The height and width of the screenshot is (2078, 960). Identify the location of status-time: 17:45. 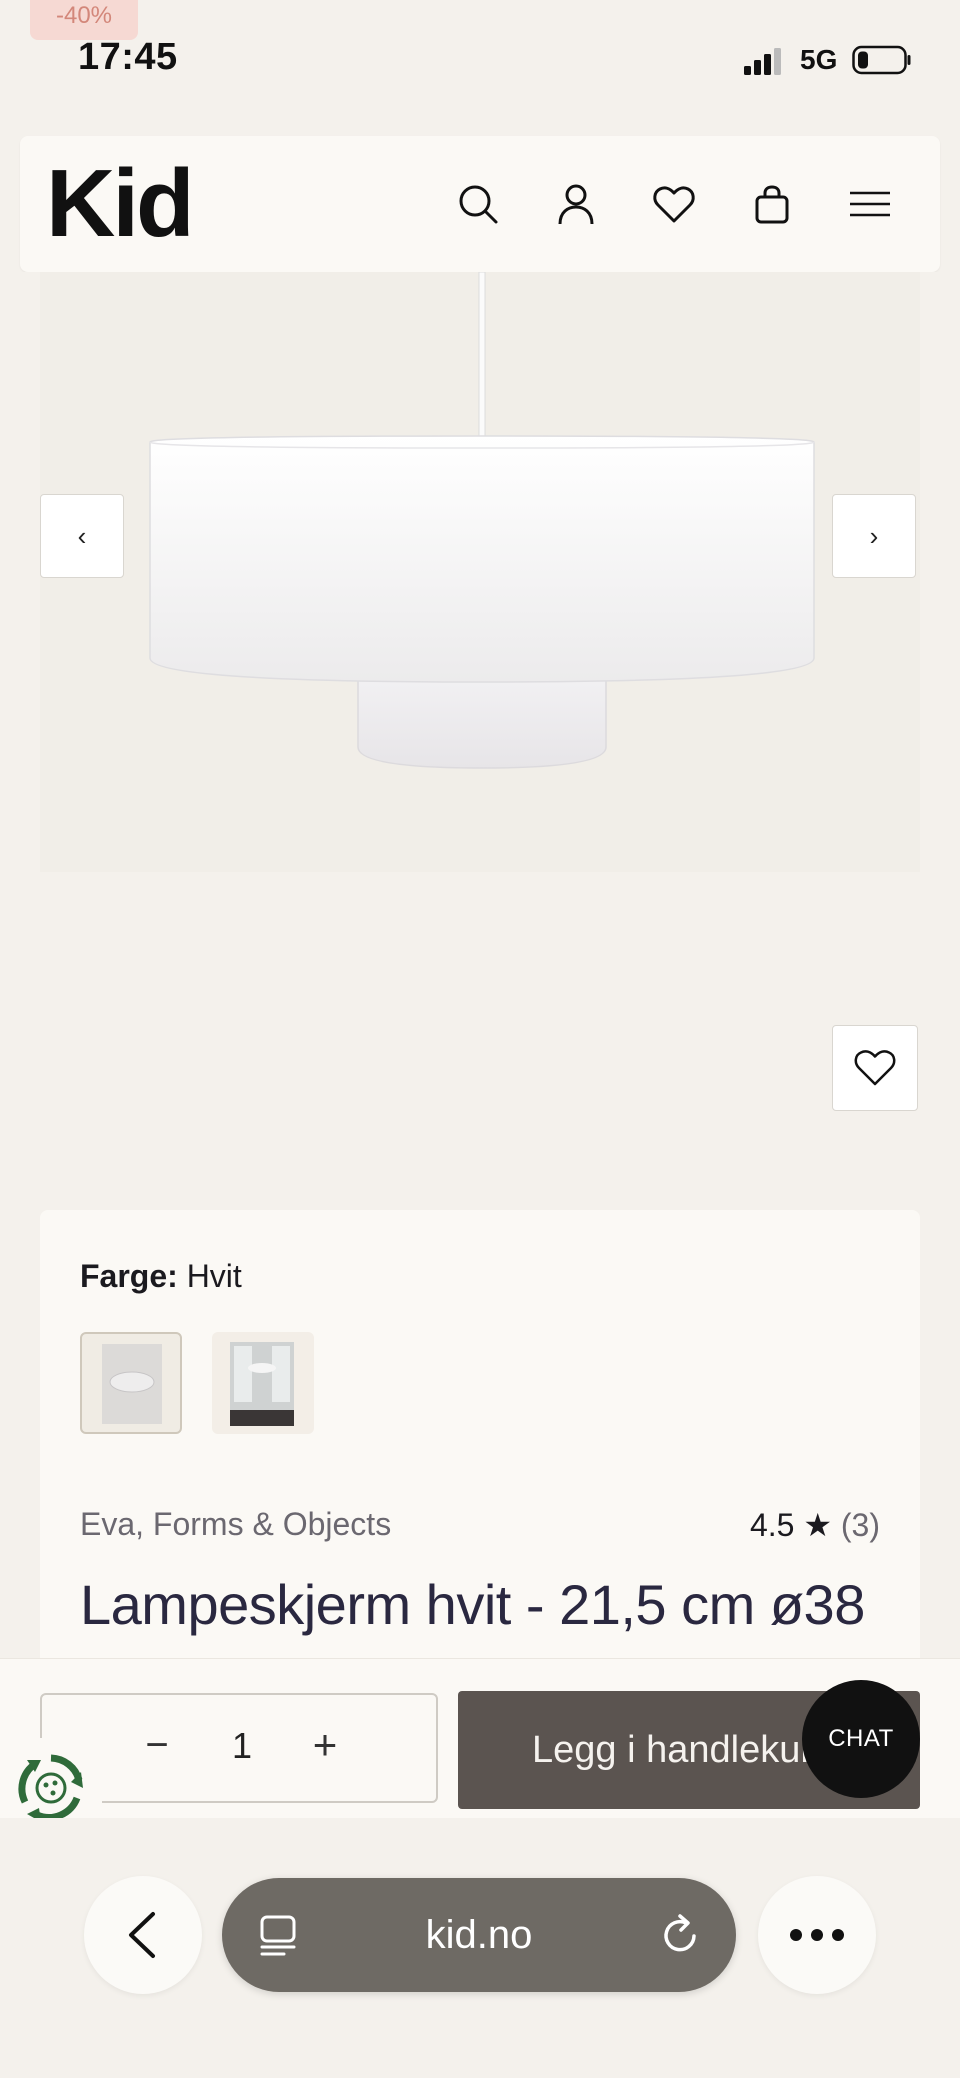
(128, 57).